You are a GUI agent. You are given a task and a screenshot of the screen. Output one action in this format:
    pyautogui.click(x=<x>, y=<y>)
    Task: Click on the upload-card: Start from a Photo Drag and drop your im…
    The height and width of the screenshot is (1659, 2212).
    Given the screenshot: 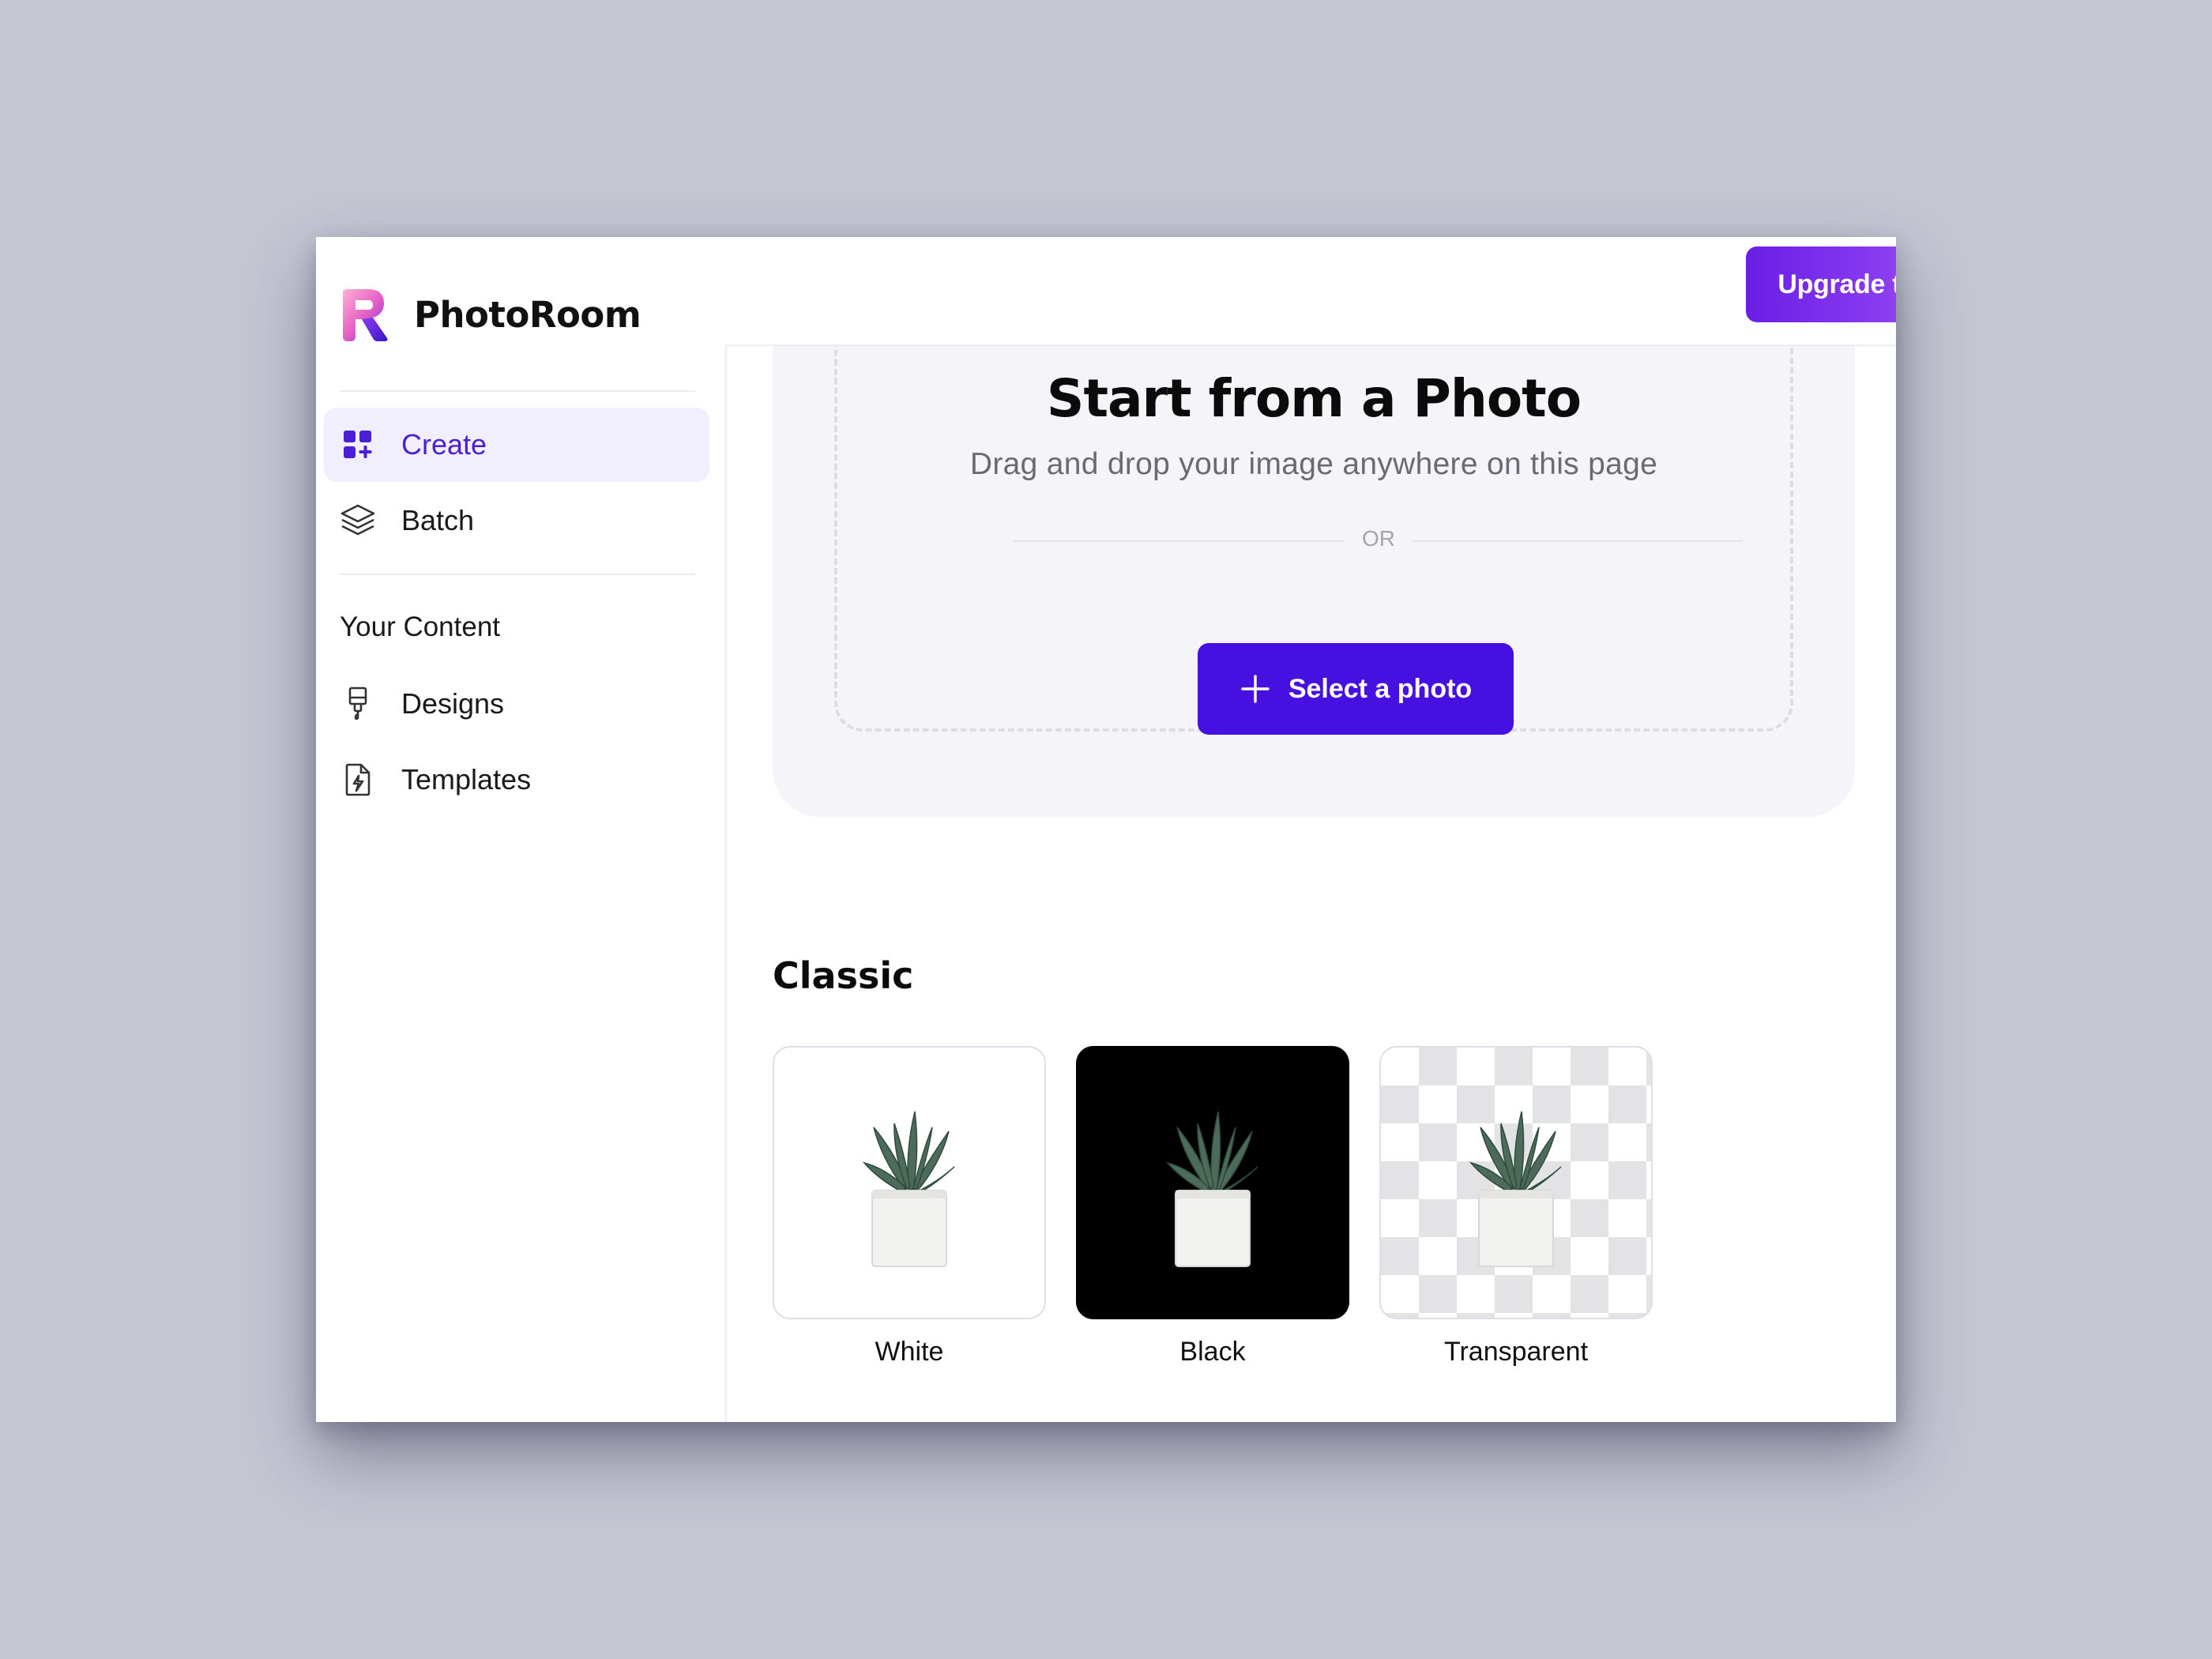 What is the action you would take?
    pyautogui.click(x=1314, y=582)
    